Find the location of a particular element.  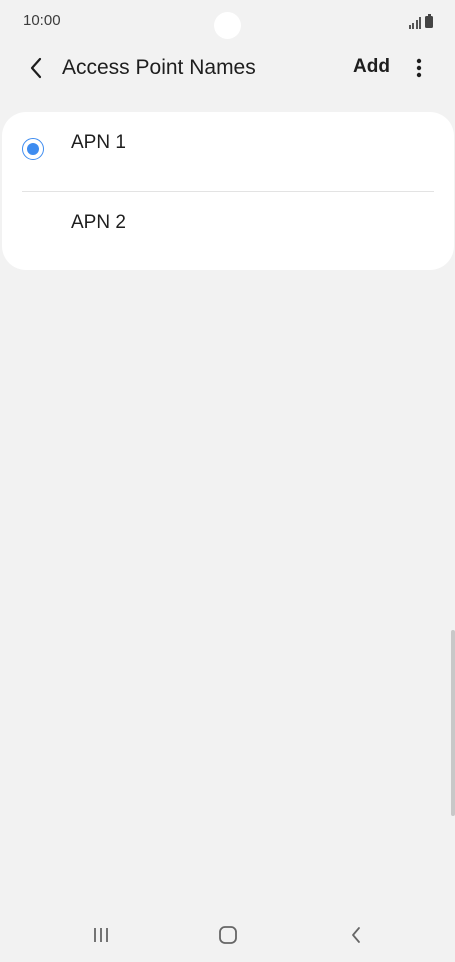

apn-list-item: APN 1 is located at coordinates (228, 151).